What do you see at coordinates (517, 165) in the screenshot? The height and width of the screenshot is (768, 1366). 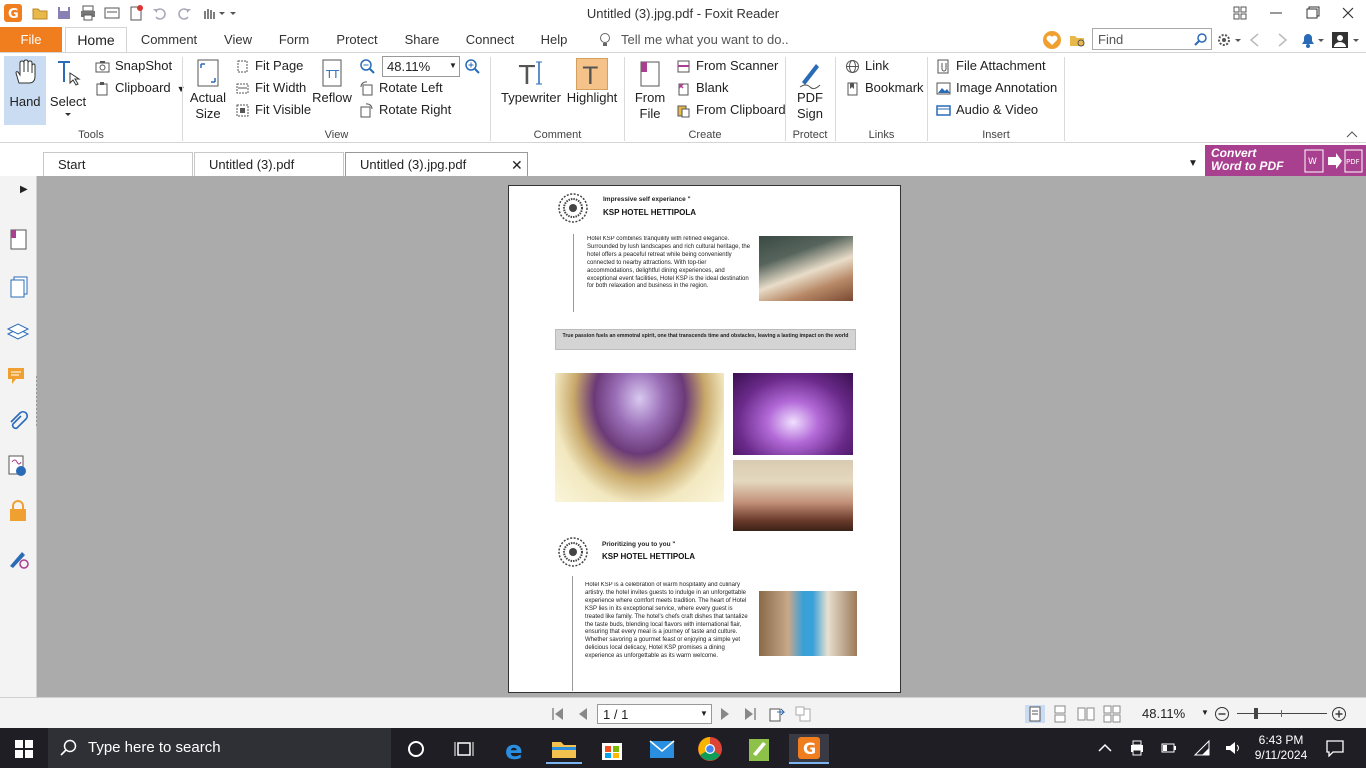 I see `close-tab-icon: ✕` at bounding box center [517, 165].